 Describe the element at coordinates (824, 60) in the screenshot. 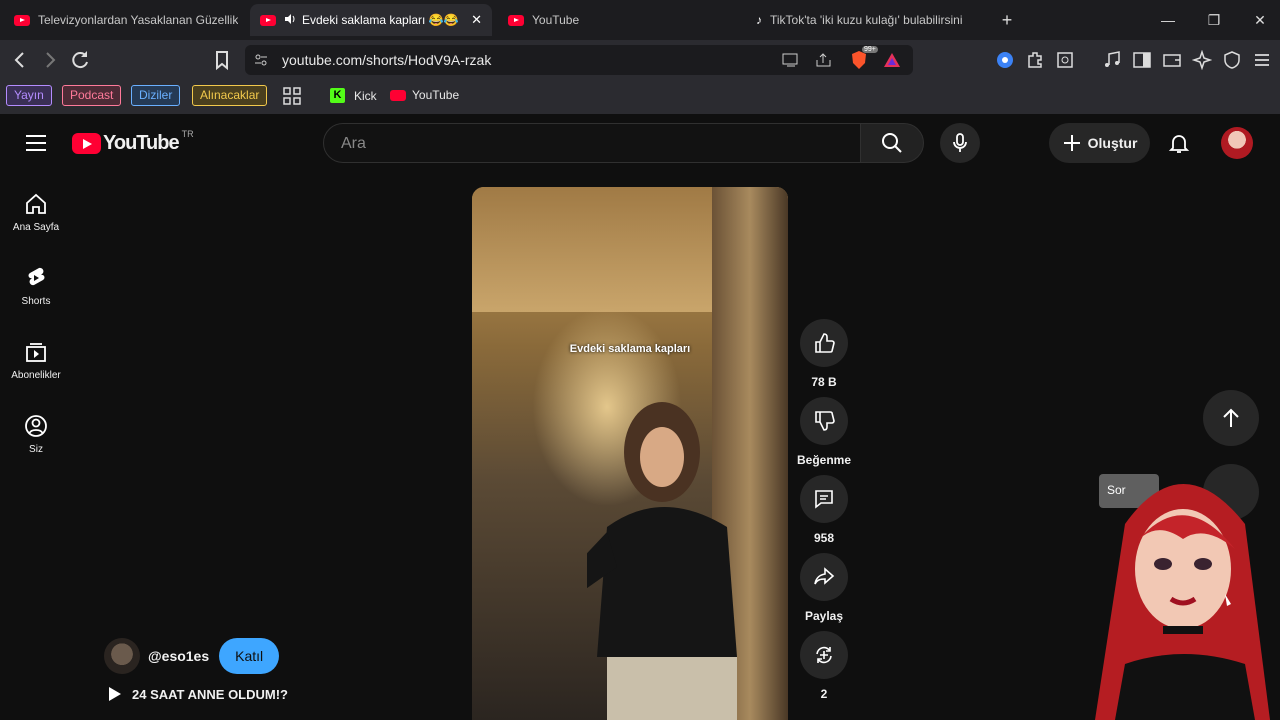

I see `share-page-icon` at that location.